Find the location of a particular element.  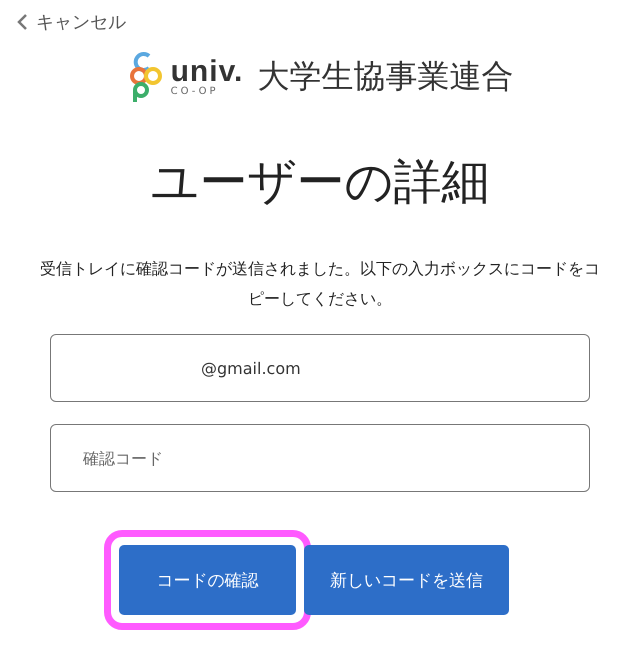

action-button: 新しいコードを送信 is located at coordinates (406, 580).